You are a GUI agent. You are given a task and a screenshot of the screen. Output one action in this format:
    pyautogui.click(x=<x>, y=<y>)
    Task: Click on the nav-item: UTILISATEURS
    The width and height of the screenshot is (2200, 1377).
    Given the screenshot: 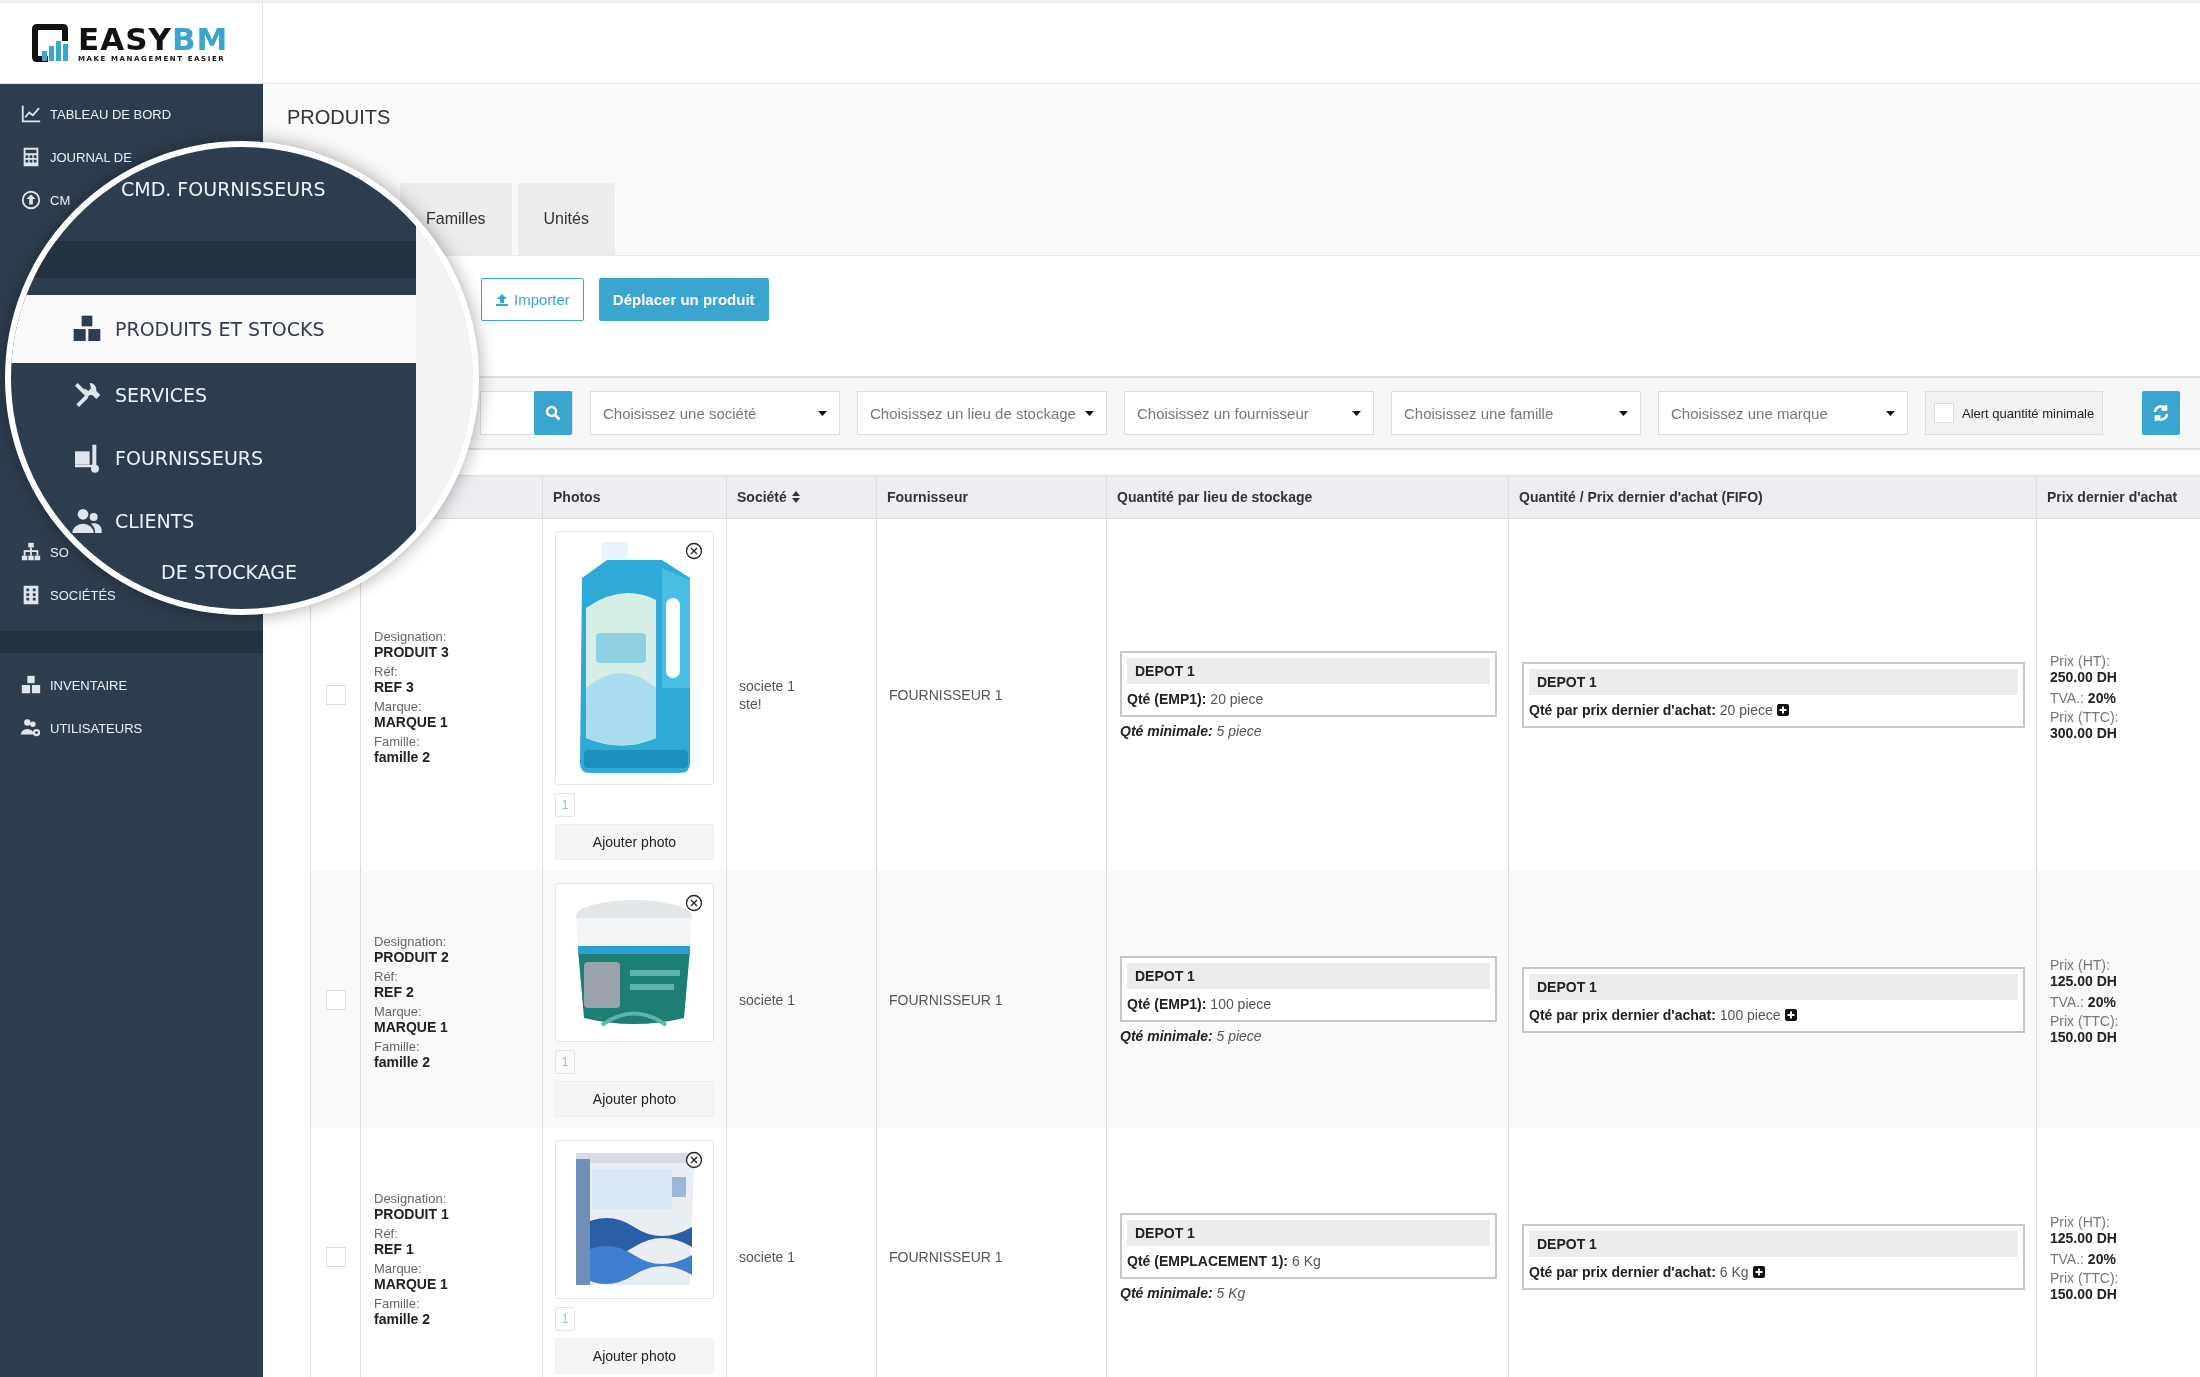 What is the action you would take?
    pyautogui.click(x=81, y=728)
    